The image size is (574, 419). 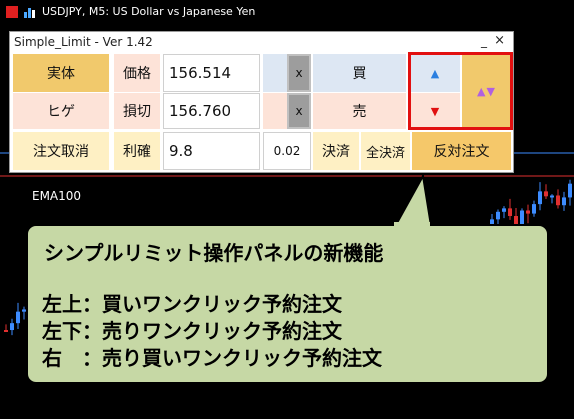 I want to click on tail-joint, so click(x=412, y=225).